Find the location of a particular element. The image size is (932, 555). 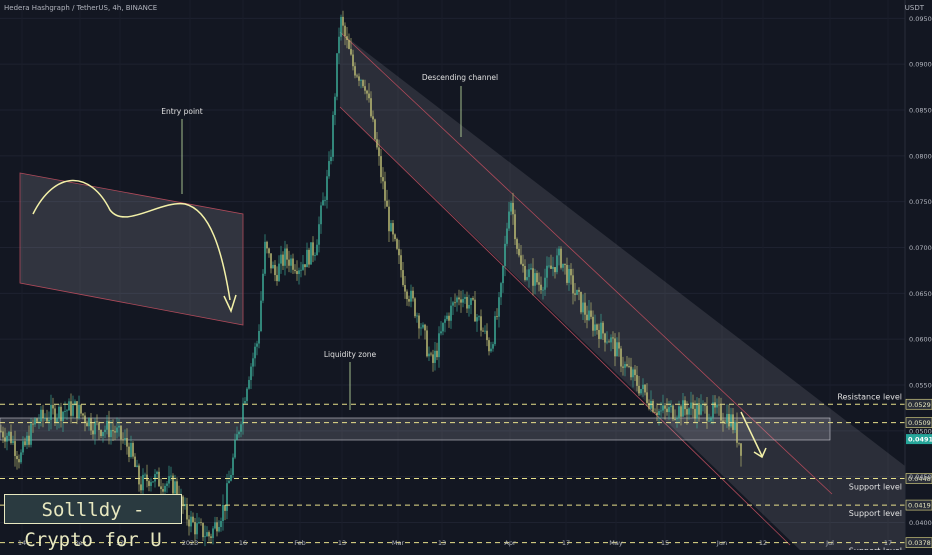

entry-point-label: Entry point is located at coordinates (182, 111).